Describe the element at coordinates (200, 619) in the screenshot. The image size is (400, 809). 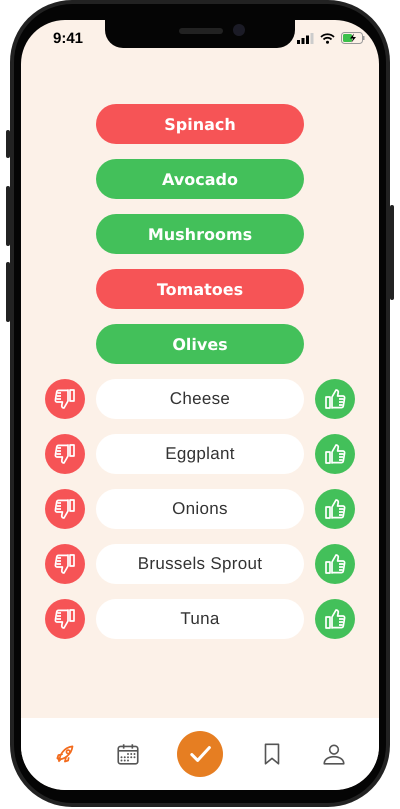
I see `item-label: Tuna` at that location.